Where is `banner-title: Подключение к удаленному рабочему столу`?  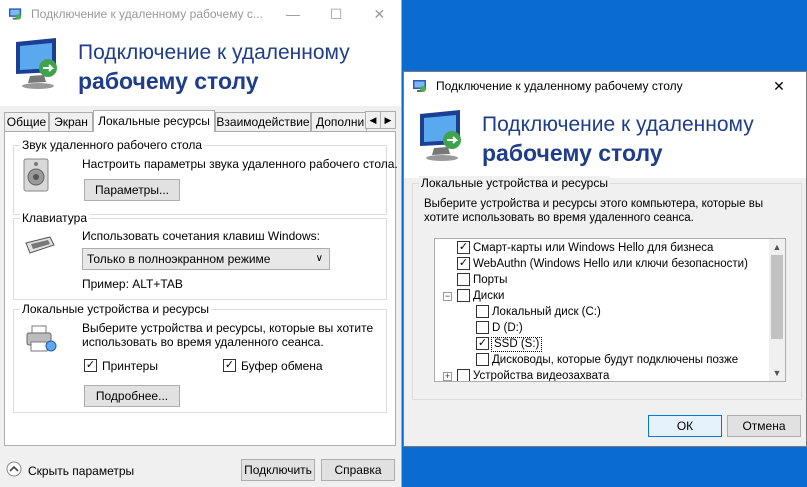 banner-title: Подключение к удаленному рабочему столу is located at coordinates (214, 67).